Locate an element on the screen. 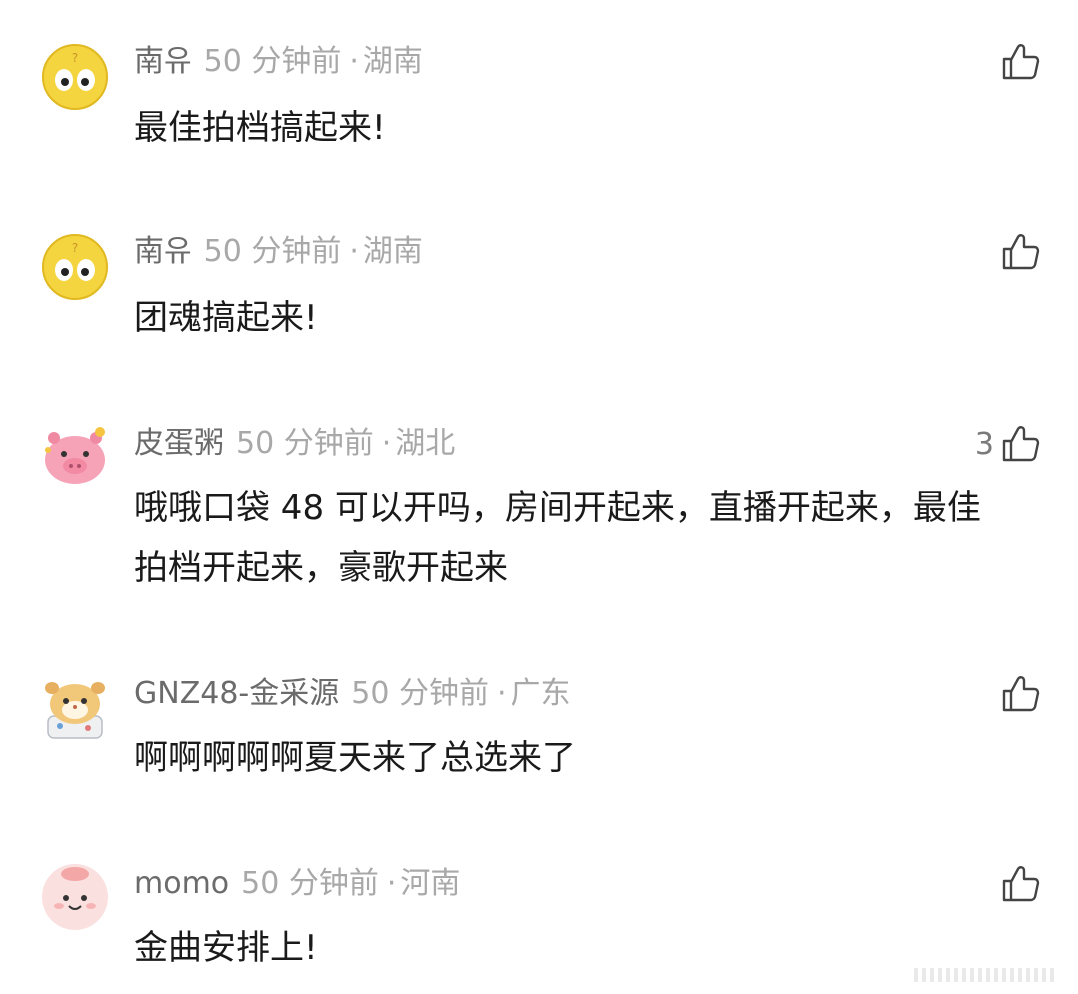  username: 皮蛋粥 is located at coordinates (179, 443).